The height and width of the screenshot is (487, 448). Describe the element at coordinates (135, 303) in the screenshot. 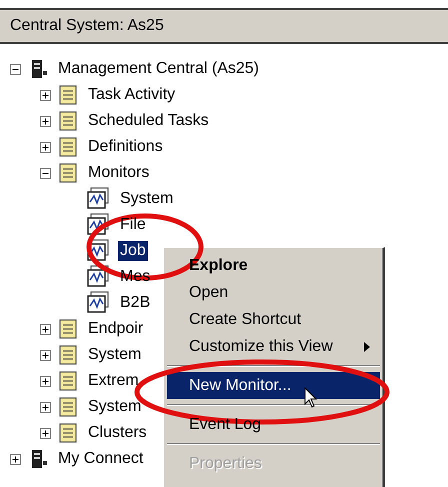

I see `tree-item: B2B` at that location.